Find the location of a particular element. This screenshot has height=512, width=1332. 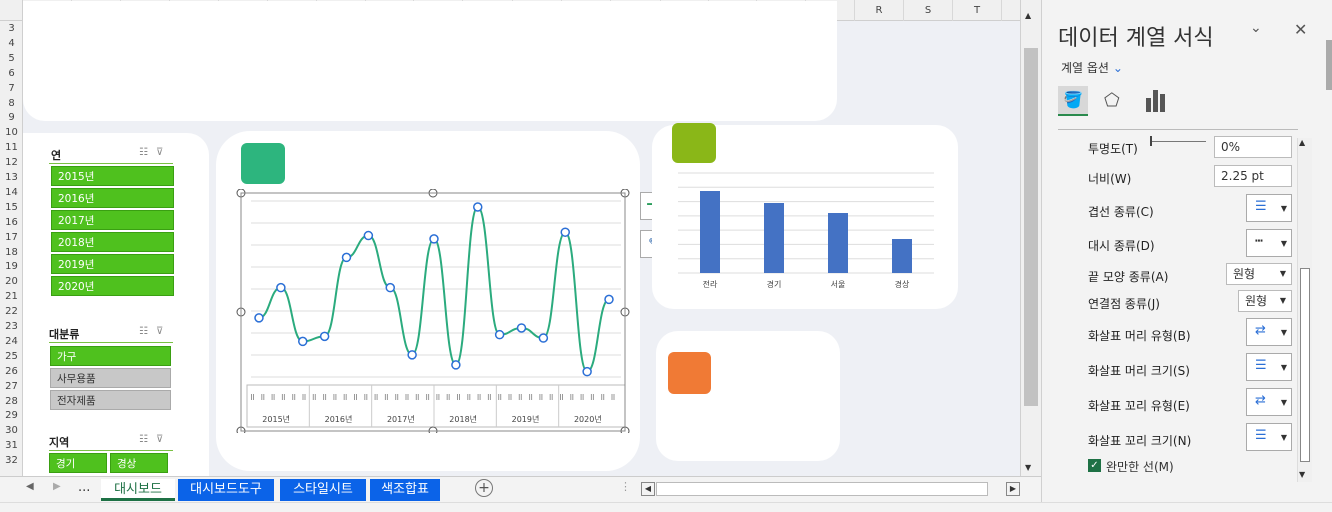

row-header: 15 is located at coordinates (11, 207).